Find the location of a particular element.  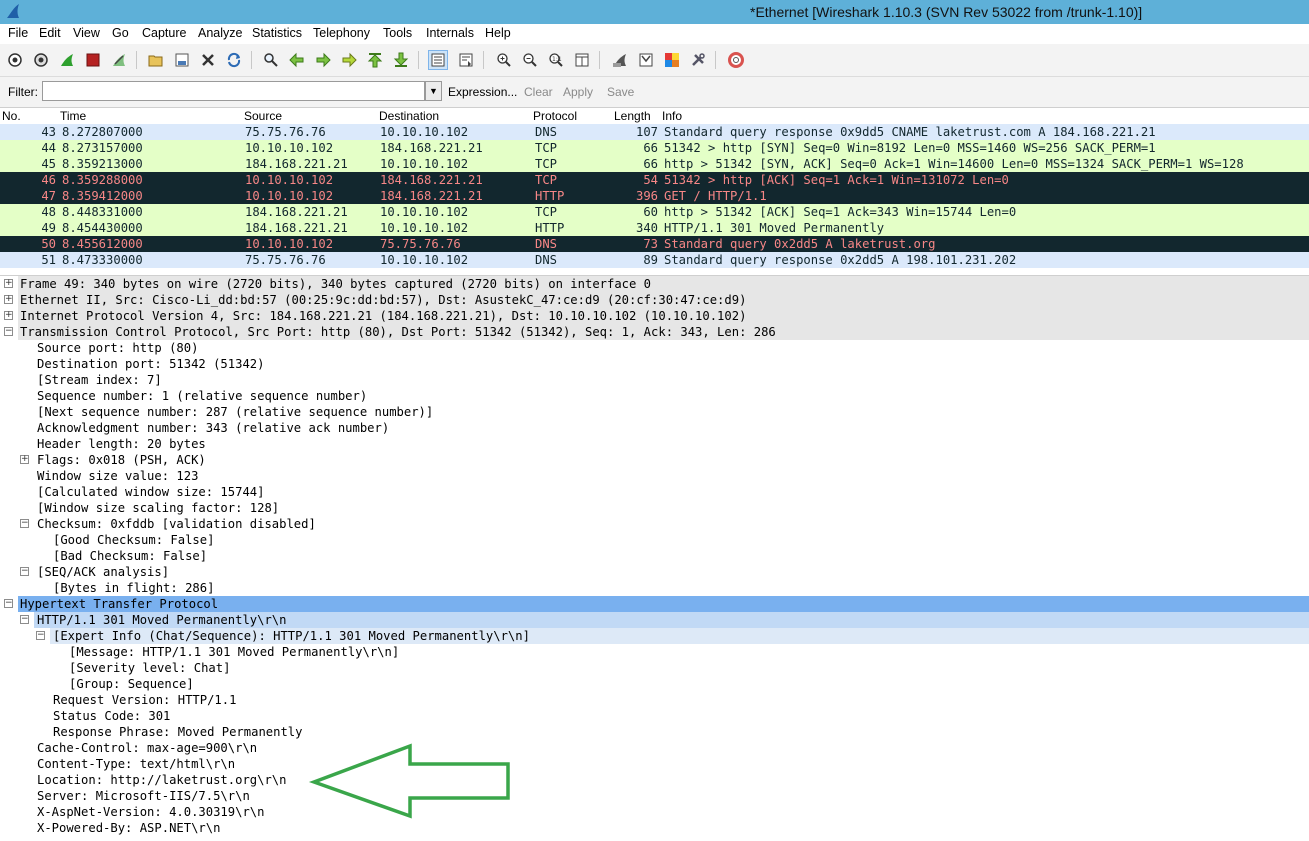

detail-tree-item: [Good Checksum: False] is located at coordinates (654, 540).